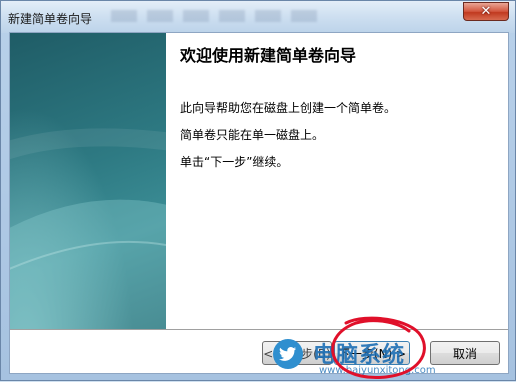  I want to click on close-button: ✕, so click(486, 11).